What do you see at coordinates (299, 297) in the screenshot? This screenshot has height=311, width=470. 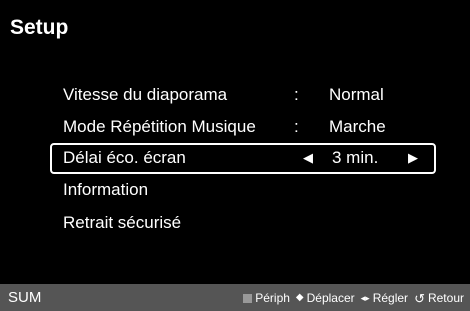 I see `up-down-arrow-icon: ◆` at bounding box center [299, 297].